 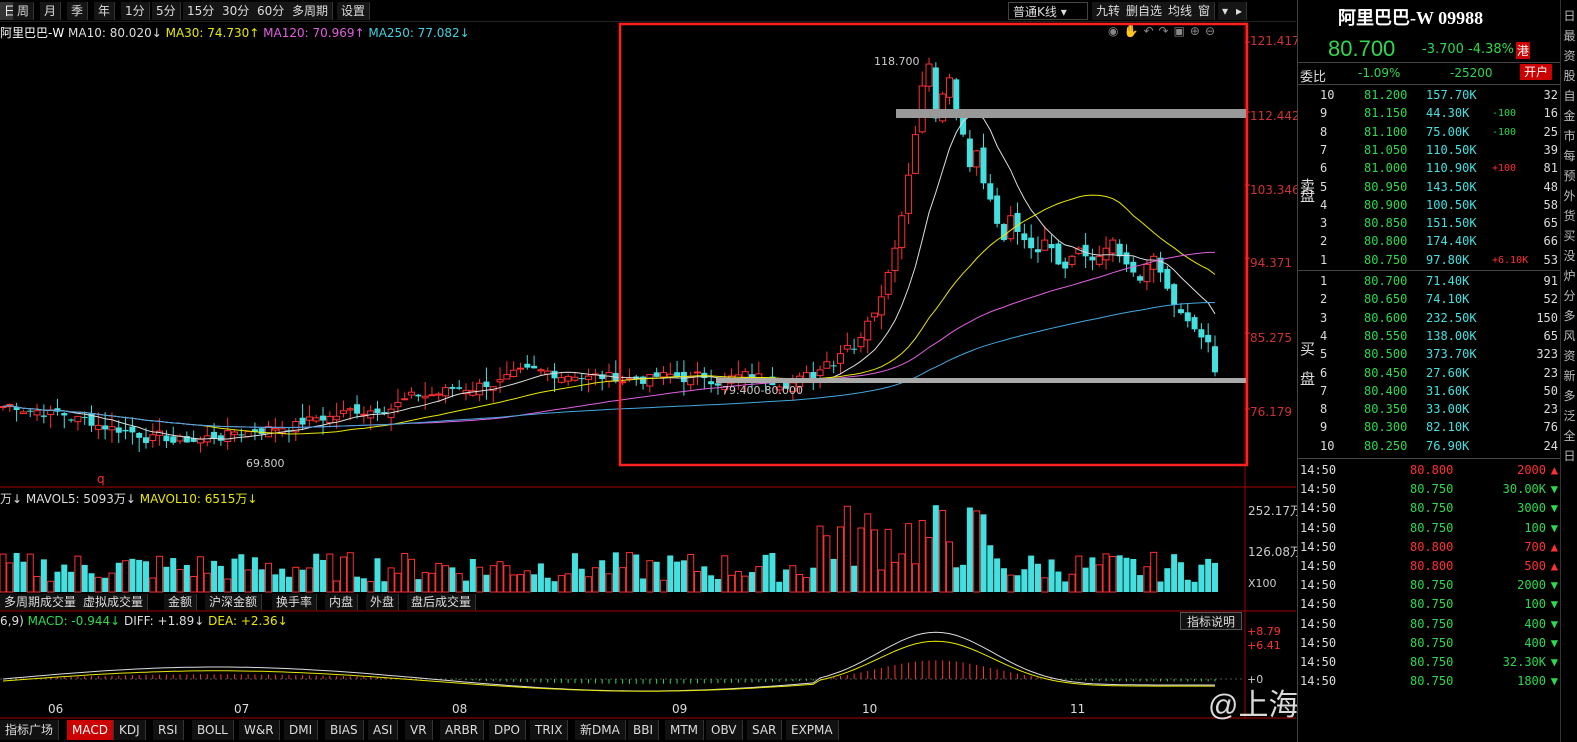 I want to click on indicator-tab: 指标广场, so click(x=30, y=730).